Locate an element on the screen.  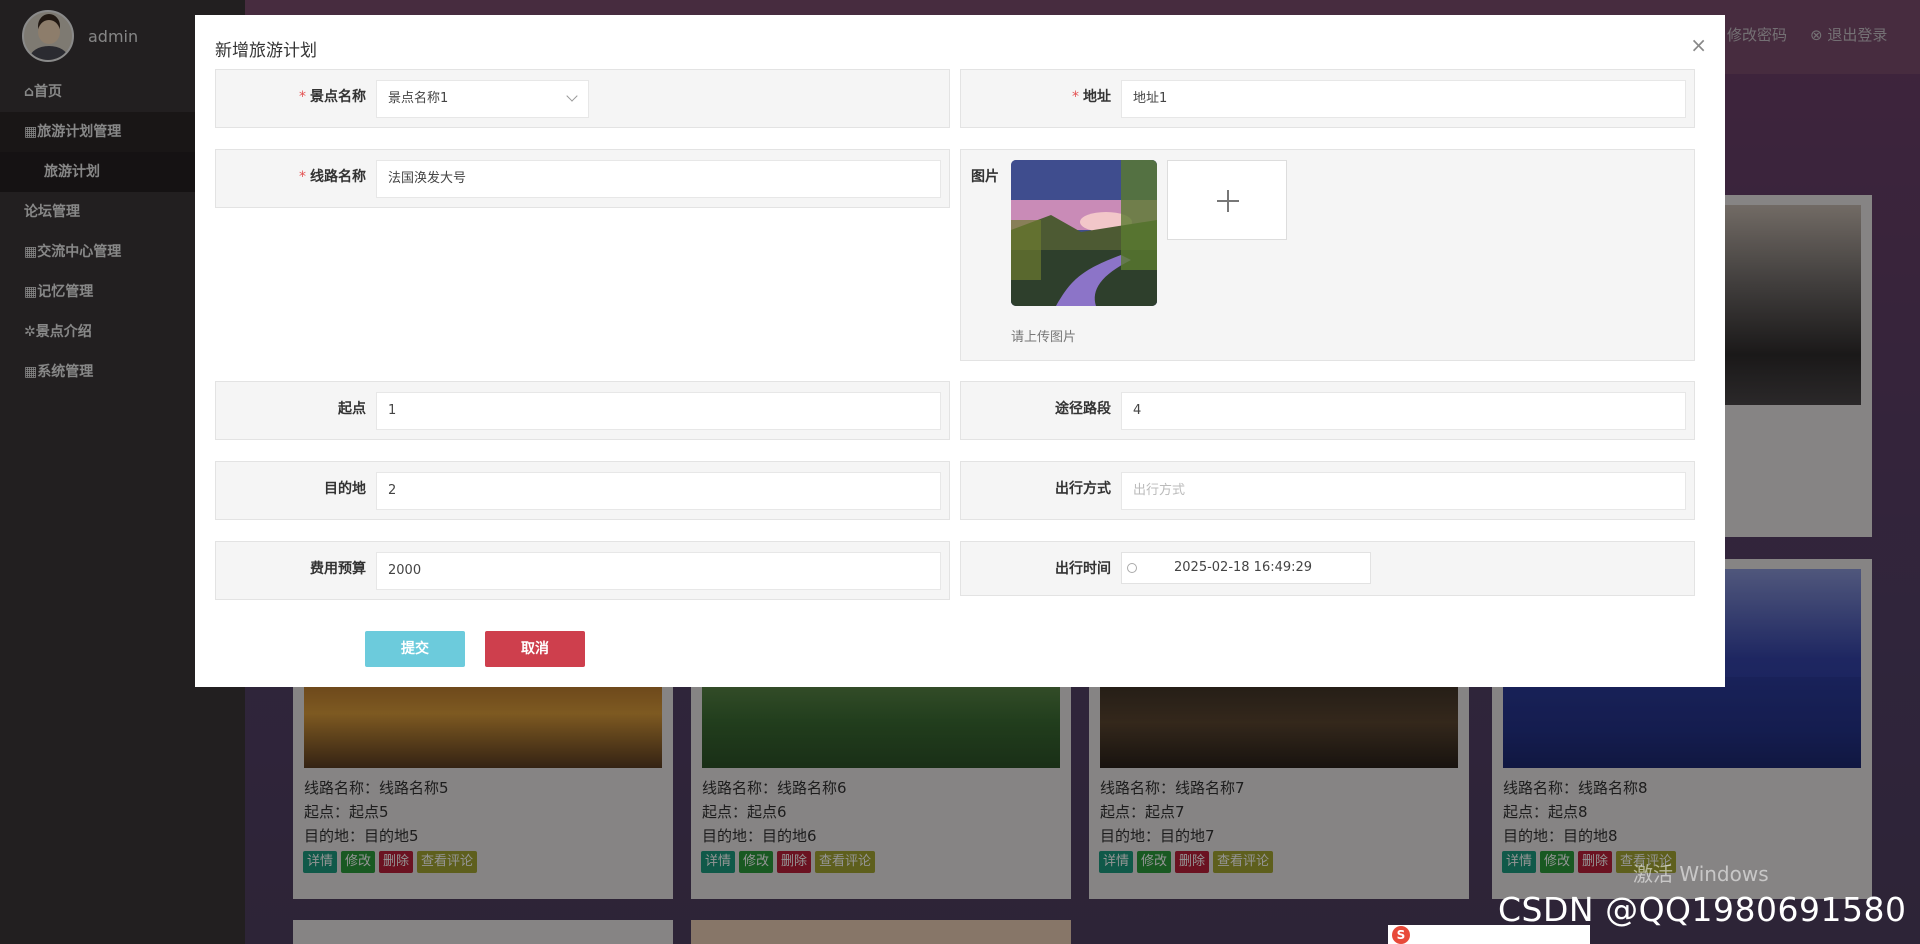
plus-icon-v is located at coordinates (1228, 201).